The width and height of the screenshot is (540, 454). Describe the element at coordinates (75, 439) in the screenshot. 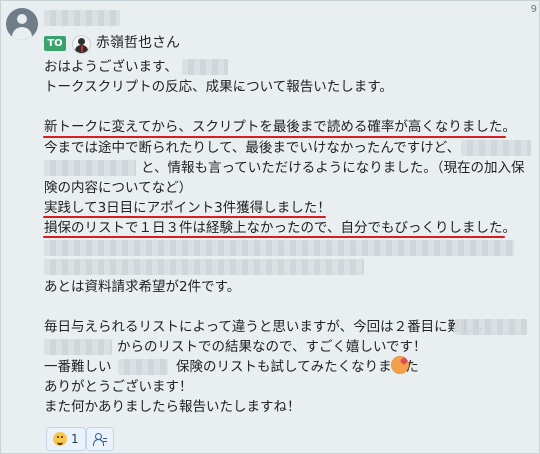

I see `reaction-count: 1` at that location.